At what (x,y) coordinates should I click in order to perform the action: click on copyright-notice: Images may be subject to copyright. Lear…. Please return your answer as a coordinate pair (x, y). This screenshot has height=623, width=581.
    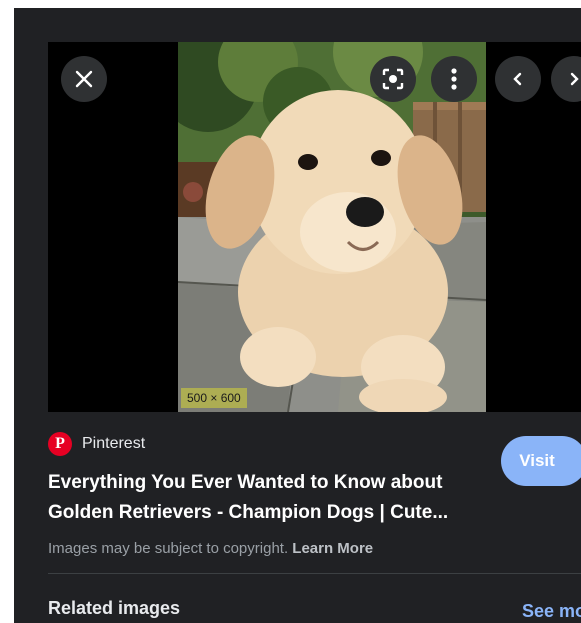
    Looking at the image, I should click on (210, 548).